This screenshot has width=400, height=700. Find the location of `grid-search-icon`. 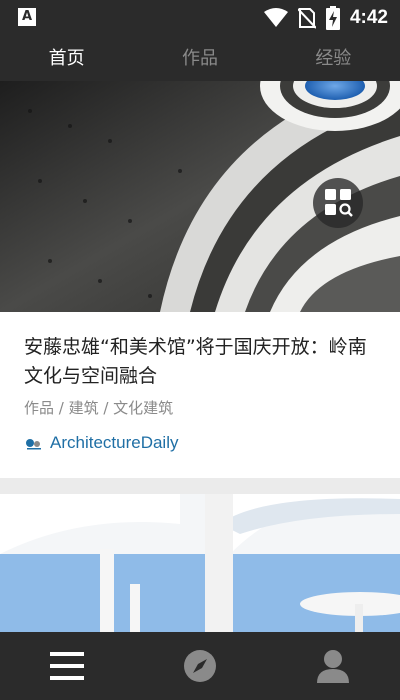

grid-search-icon is located at coordinates (338, 203).